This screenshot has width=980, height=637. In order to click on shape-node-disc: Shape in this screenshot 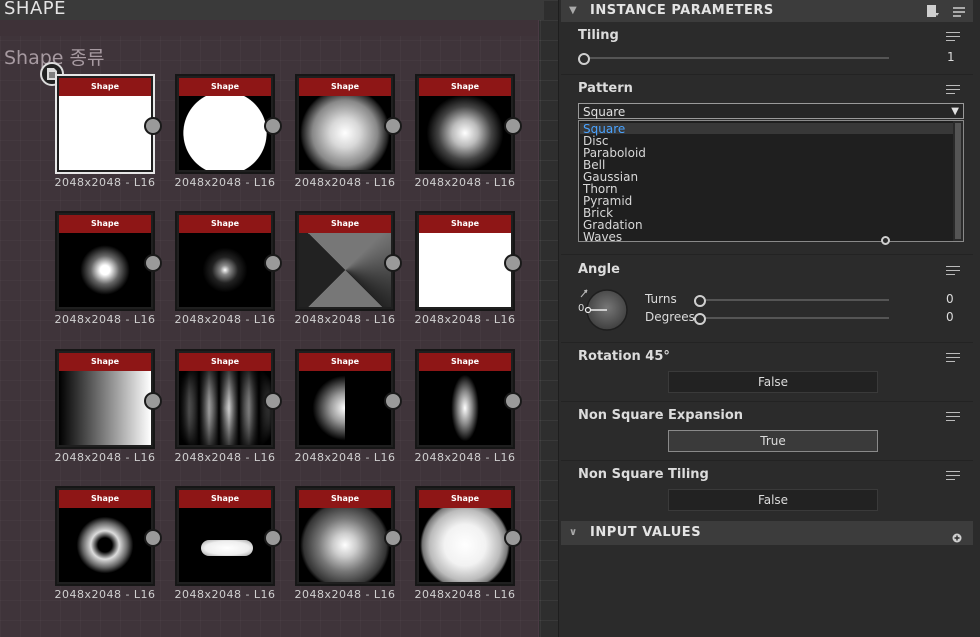, I will do `click(228, 124)`.